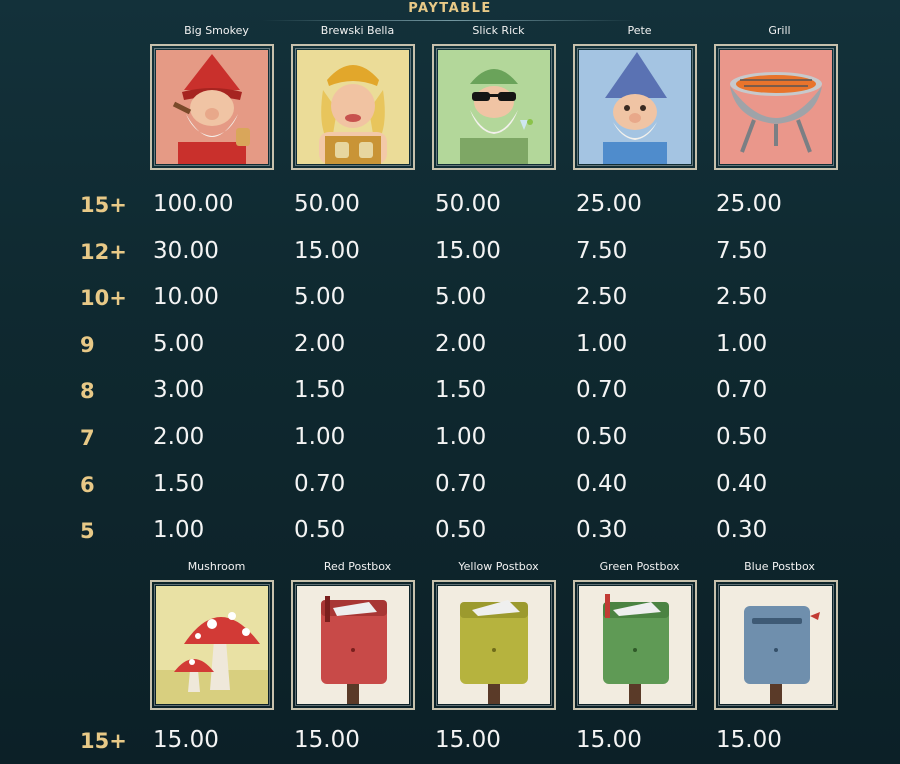 This screenshot has width=900, height=764. I want to click on top-payout-r6-c0: 1.50, so click(179, 483).